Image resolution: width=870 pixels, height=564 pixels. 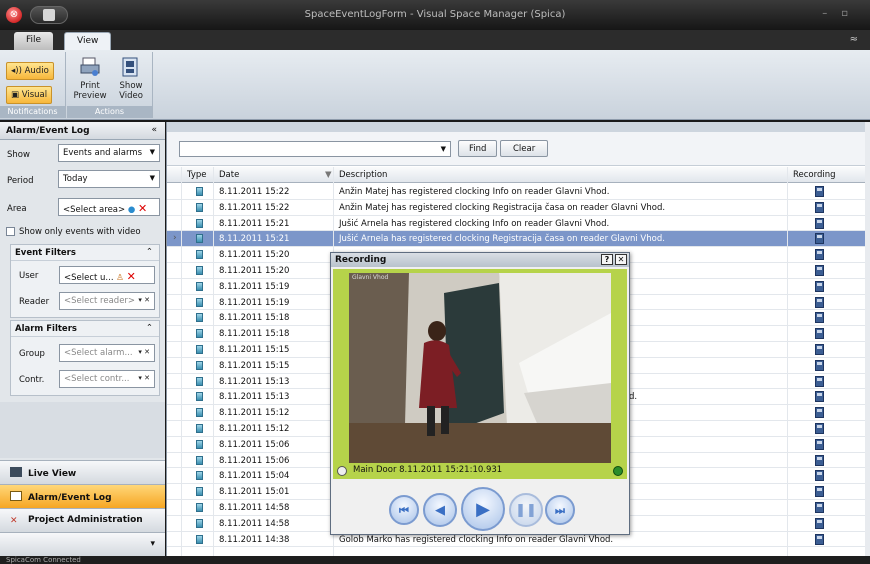 I want to click on collapse-panel-icon: «, so click(x=154, y=130).